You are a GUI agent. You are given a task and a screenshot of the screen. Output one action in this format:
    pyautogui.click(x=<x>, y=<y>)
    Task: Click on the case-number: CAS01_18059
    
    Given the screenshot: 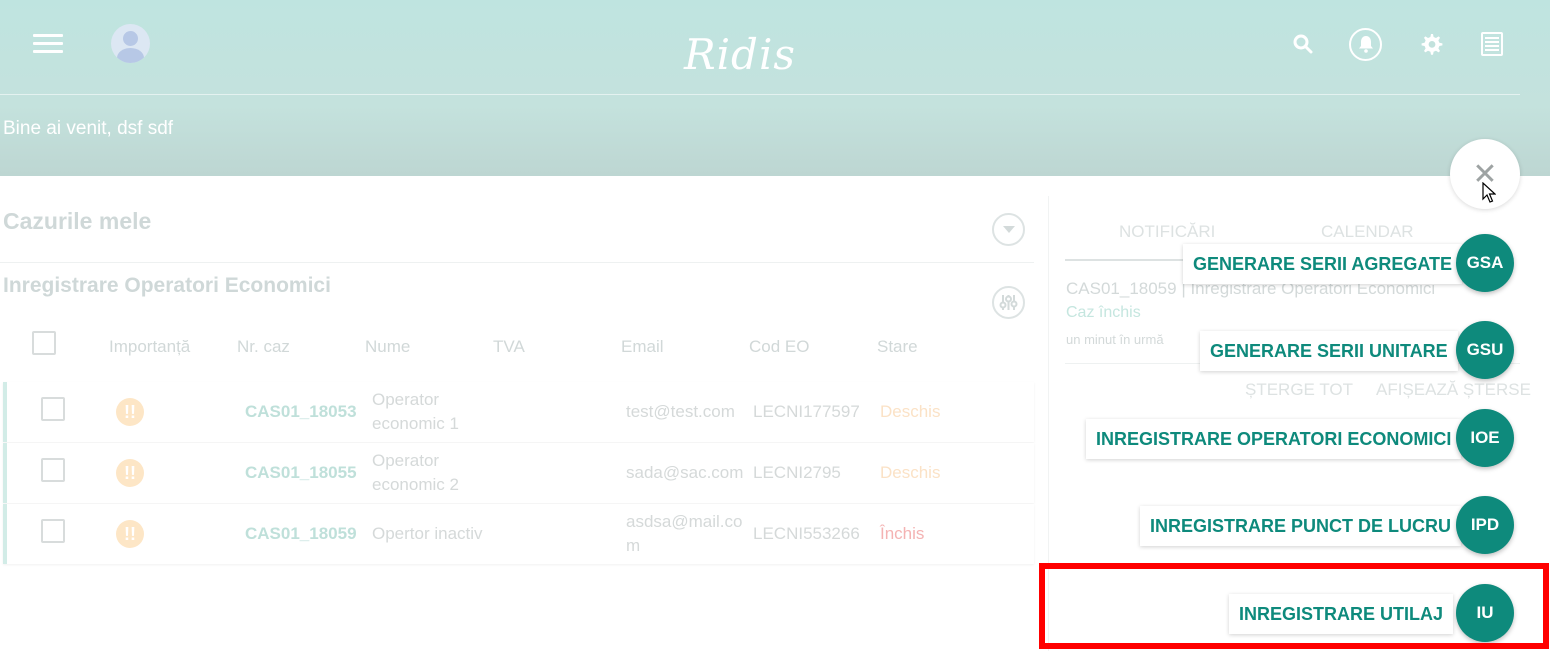 What is the action you would take?
    pyautogui.click(x=301, y=534)
    